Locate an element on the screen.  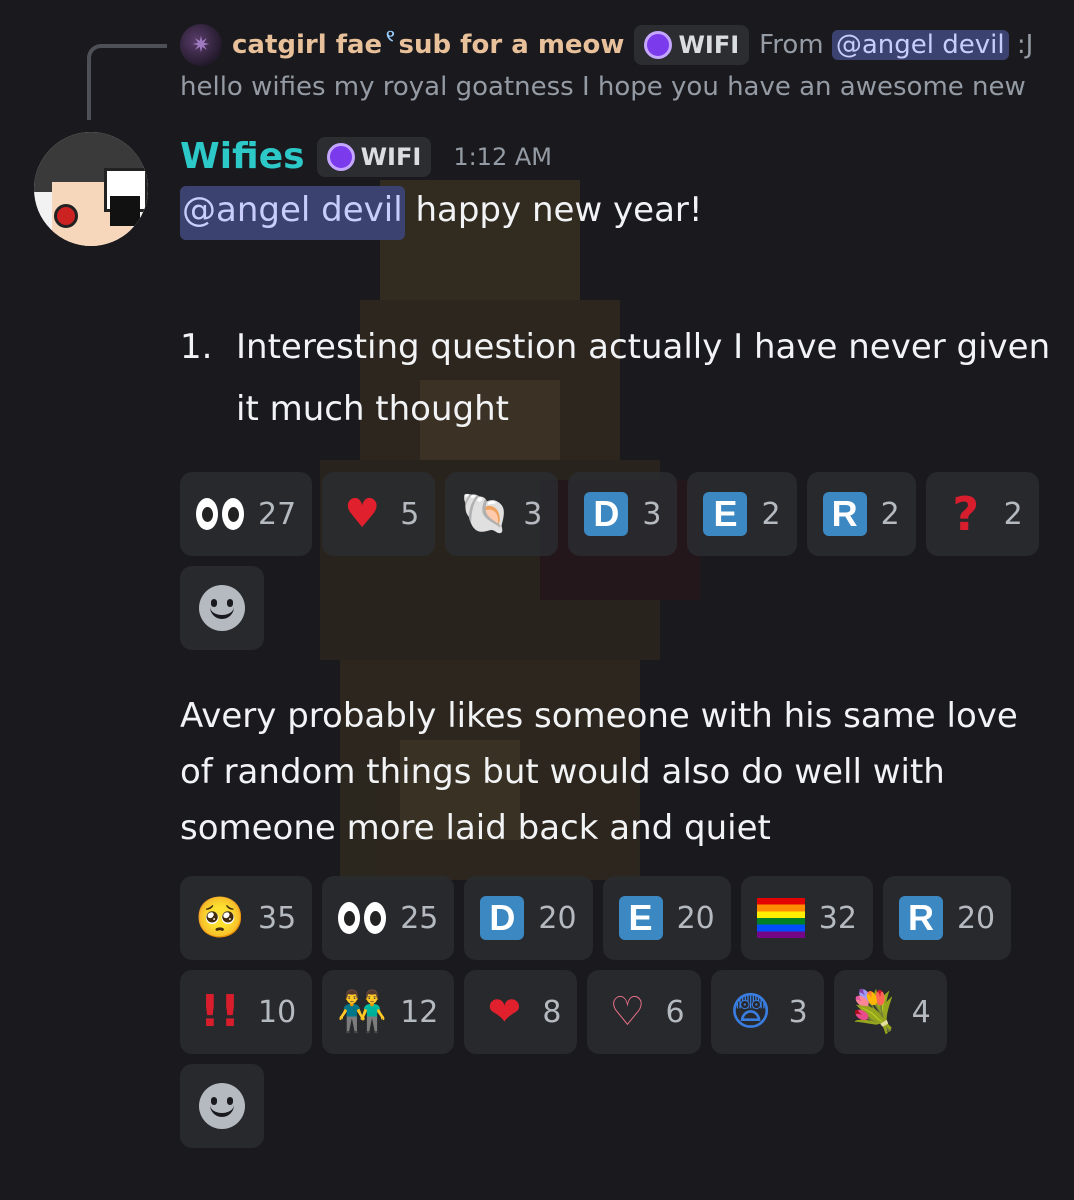
reaction-two-men-holding-hands: 👬 12 is located at coordinates (388, 1012).